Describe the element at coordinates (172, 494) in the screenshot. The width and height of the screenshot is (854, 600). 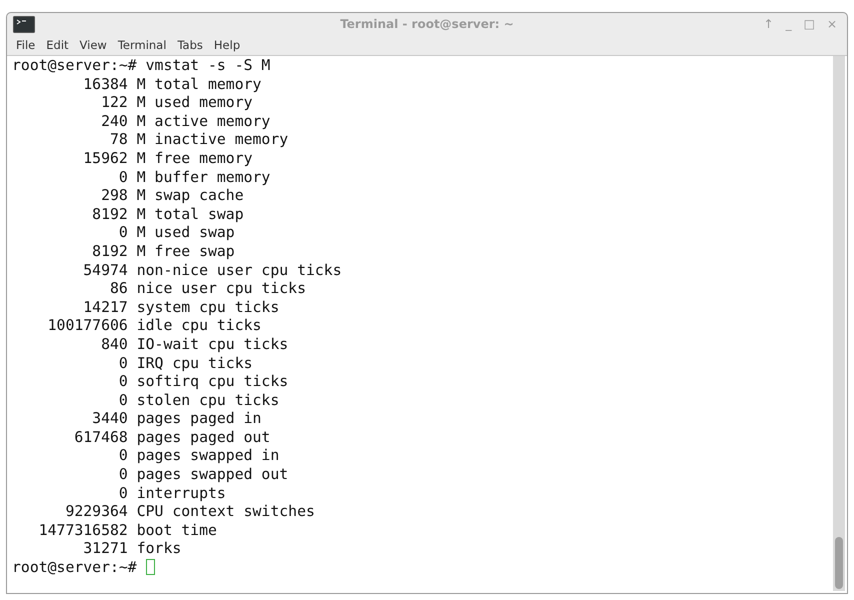
I see `terminal-line: 0 interrupts` at that location.